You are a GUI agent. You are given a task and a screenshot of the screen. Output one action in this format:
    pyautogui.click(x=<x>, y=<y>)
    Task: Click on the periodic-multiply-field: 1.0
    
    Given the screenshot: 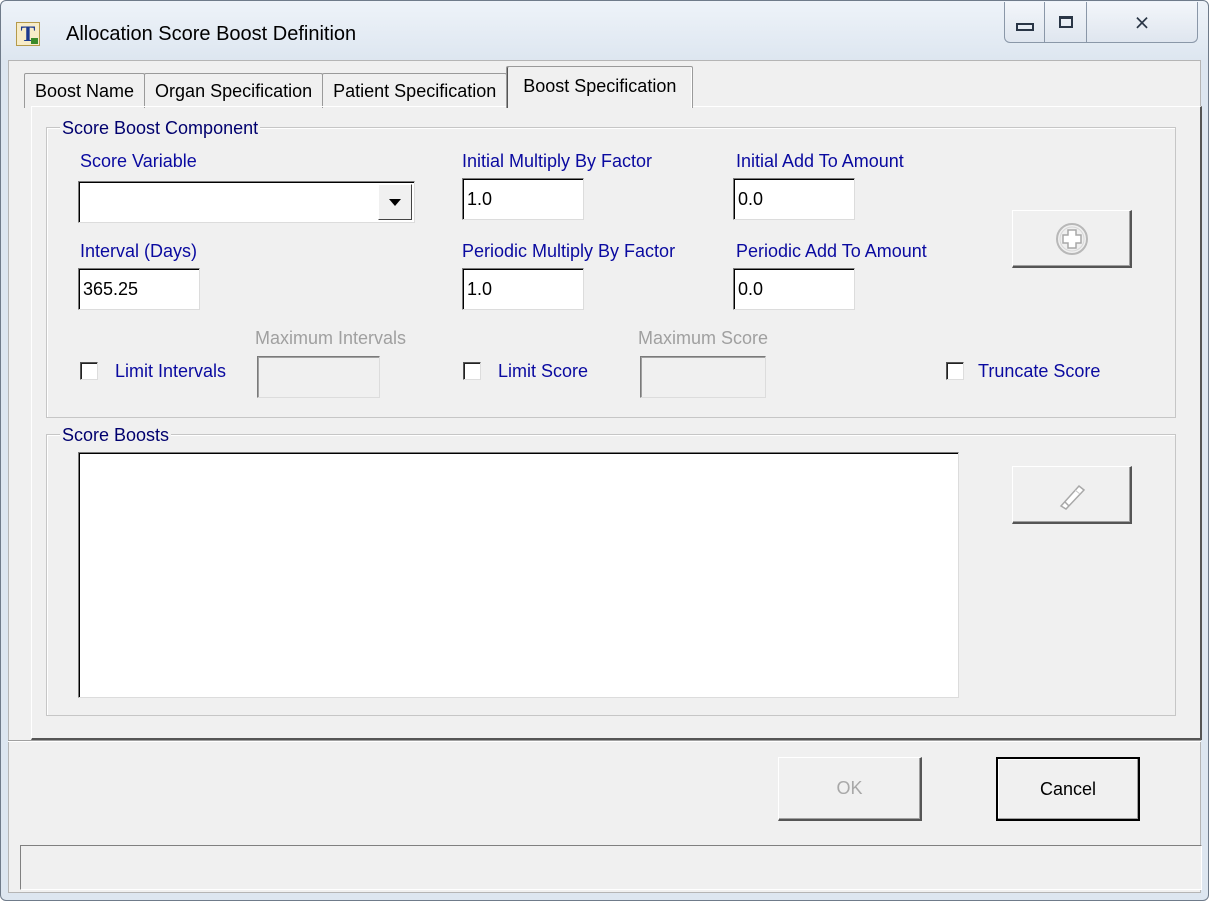 What is the action you would take?
    pyautogui.click(x=523, y=289)
    